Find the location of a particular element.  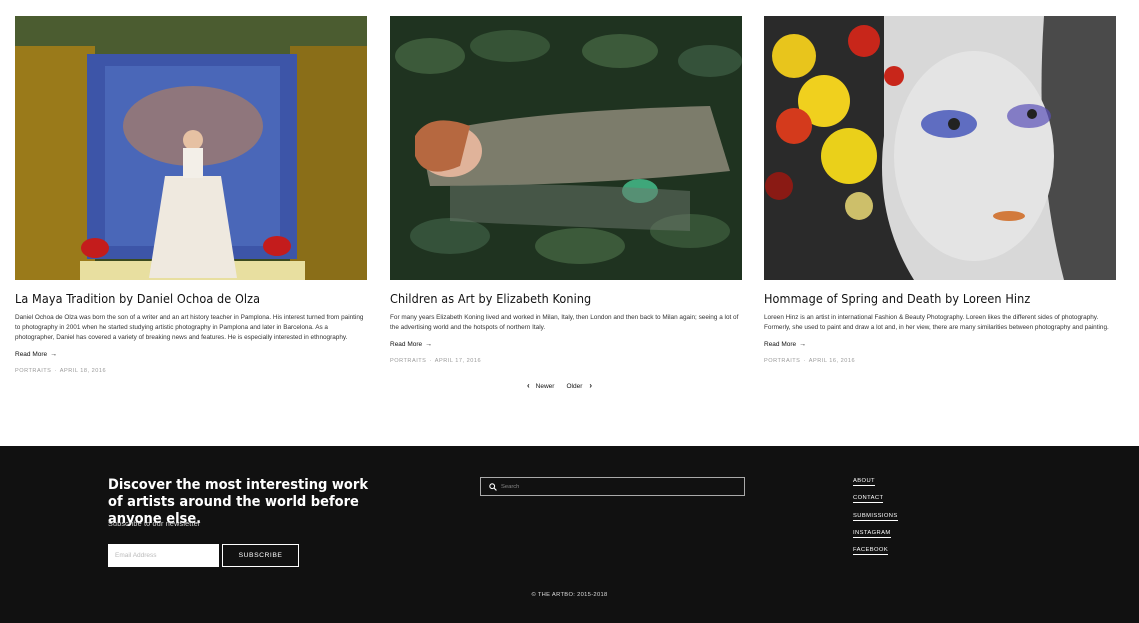

footer-link-contact: CONTACT is located at coordinates (868, 499).